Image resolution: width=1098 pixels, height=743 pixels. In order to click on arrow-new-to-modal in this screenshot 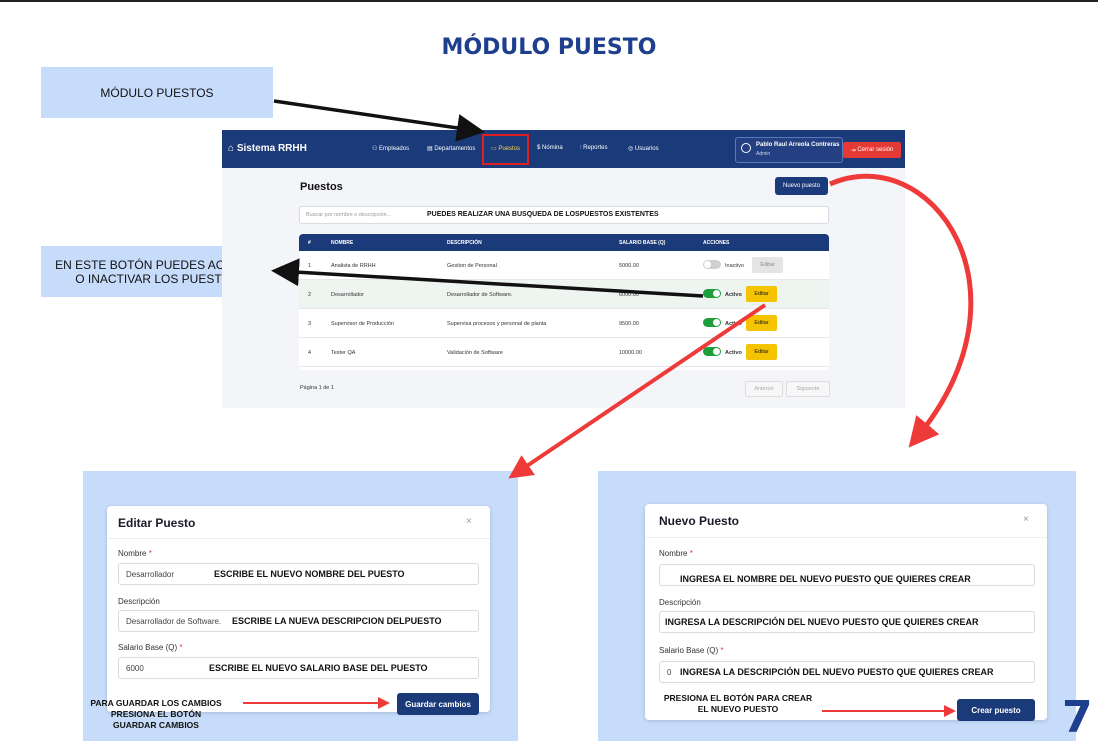, I will do `click(901, 310)`.